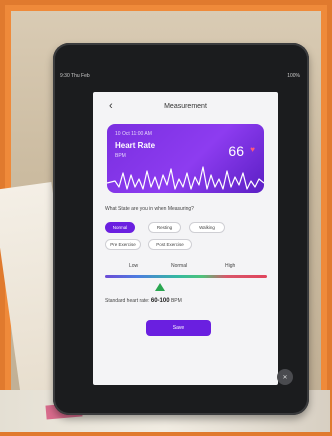 This screenshot has height=436, width=332. Describe the element at coordinates (252, 149) in the screenshot. I see `heart-icon: ♥` at that location.